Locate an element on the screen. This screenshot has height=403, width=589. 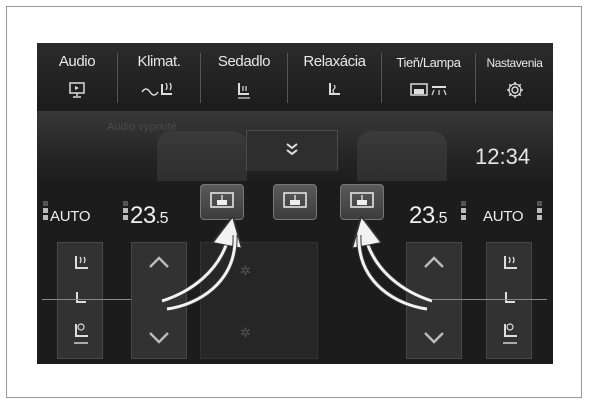
menu-shade-lamp-label: Tieň/Lampa is located at coordinates (428, 62).